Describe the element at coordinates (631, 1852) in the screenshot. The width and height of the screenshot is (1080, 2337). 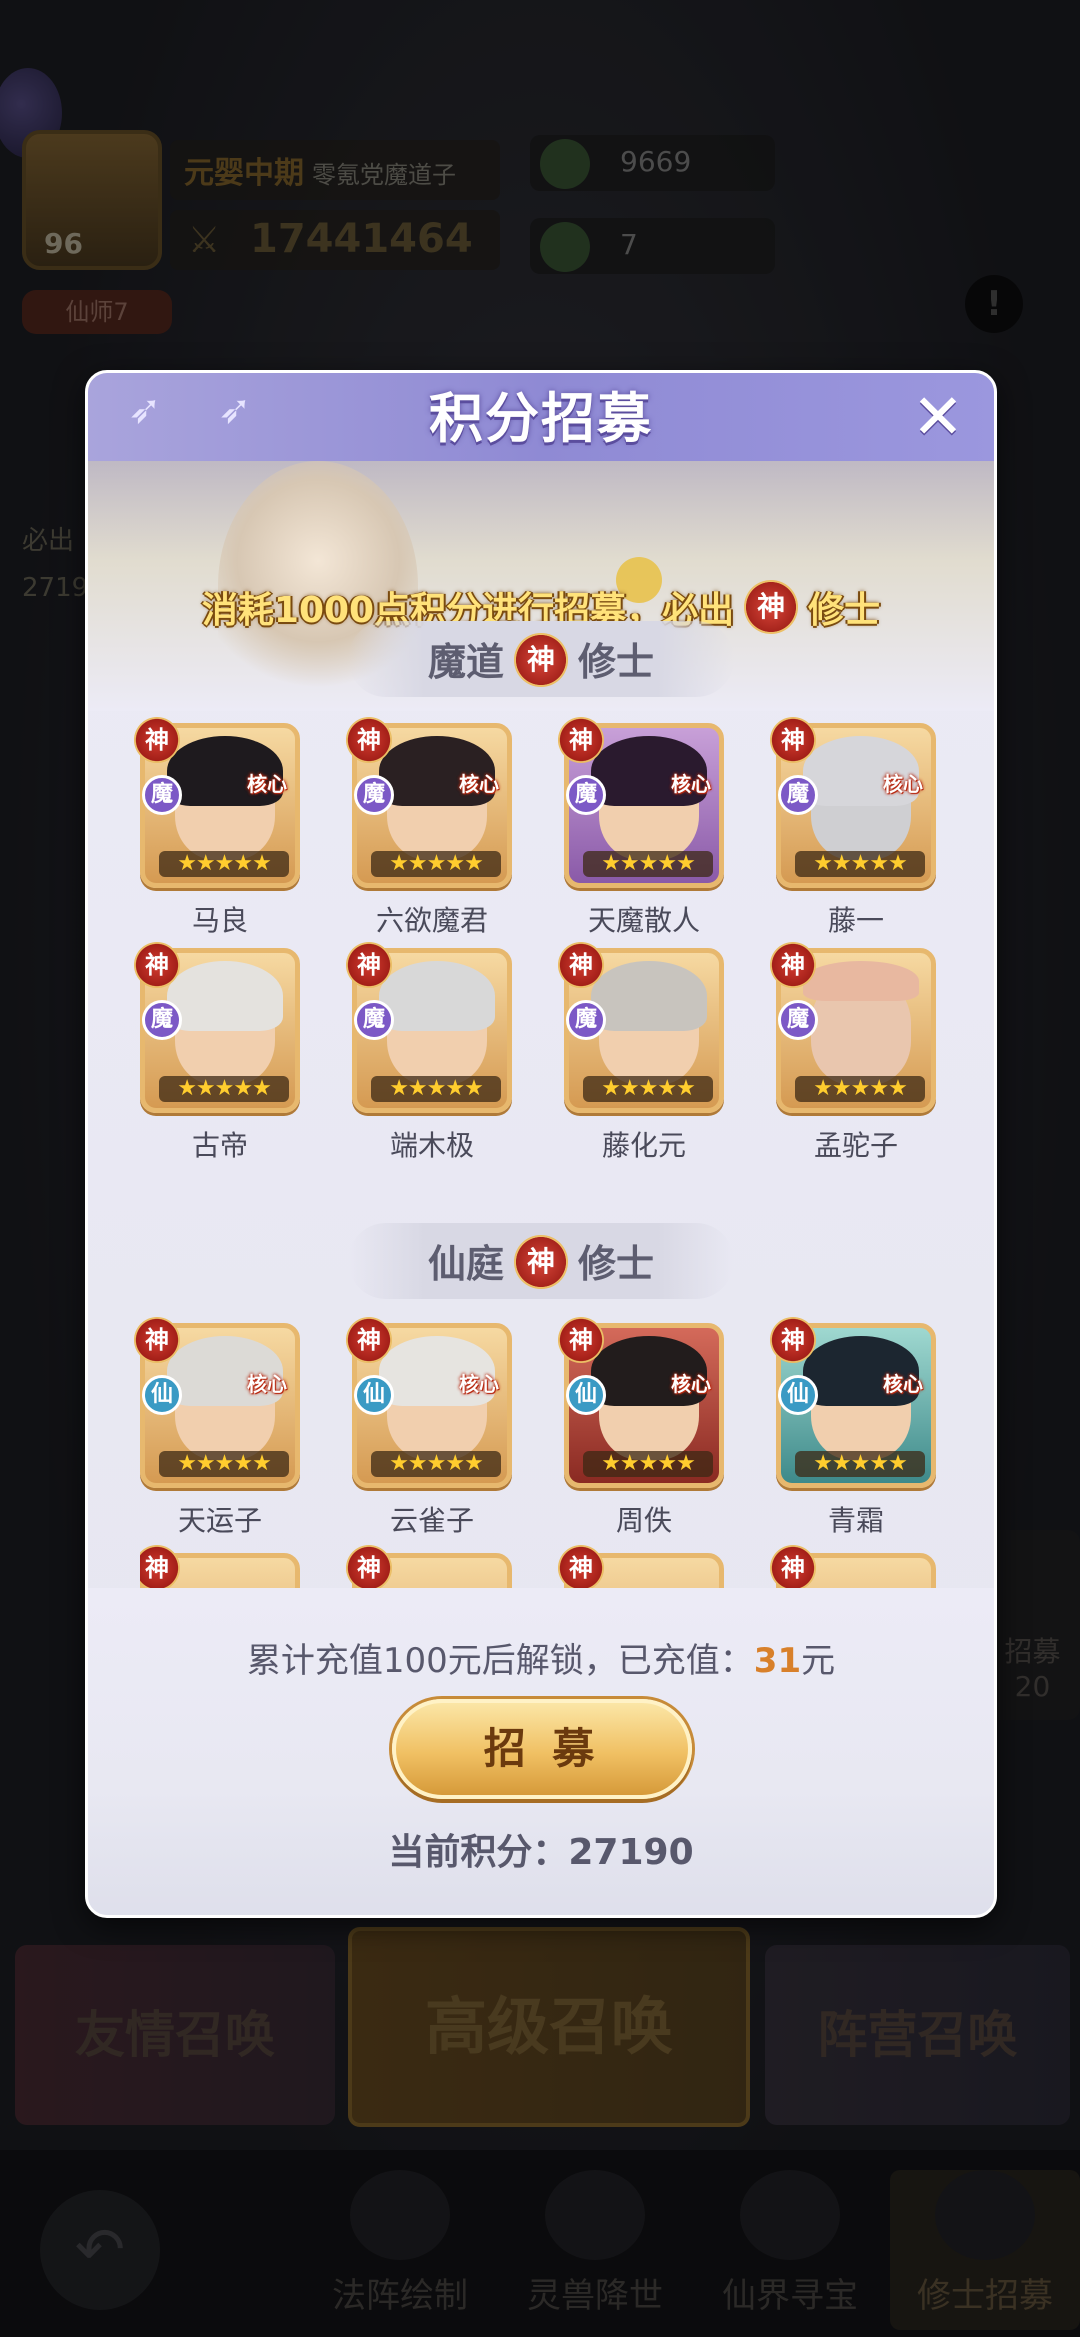
I see `points-value: 27190` at that location.